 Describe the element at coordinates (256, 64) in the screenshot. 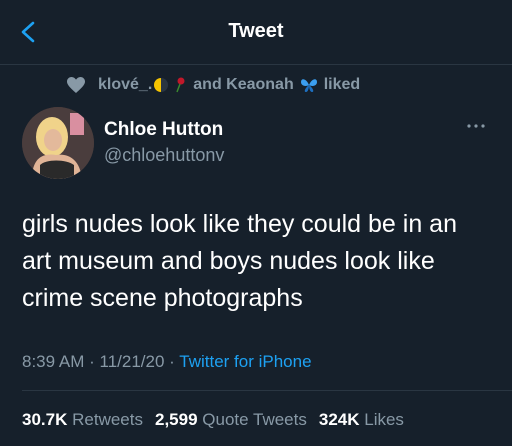

I see `header-divider` at that location.